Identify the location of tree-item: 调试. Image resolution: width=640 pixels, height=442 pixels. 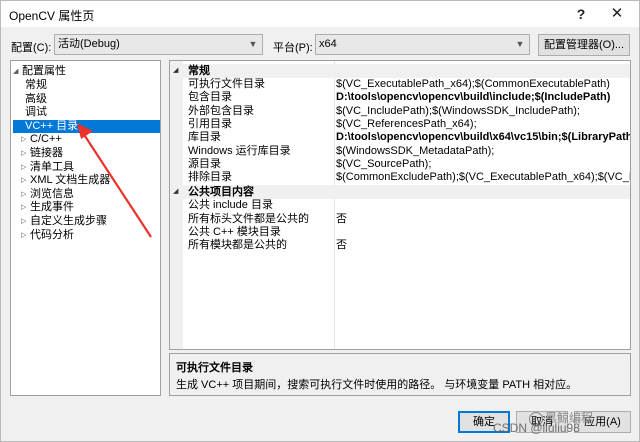
(36, 112).